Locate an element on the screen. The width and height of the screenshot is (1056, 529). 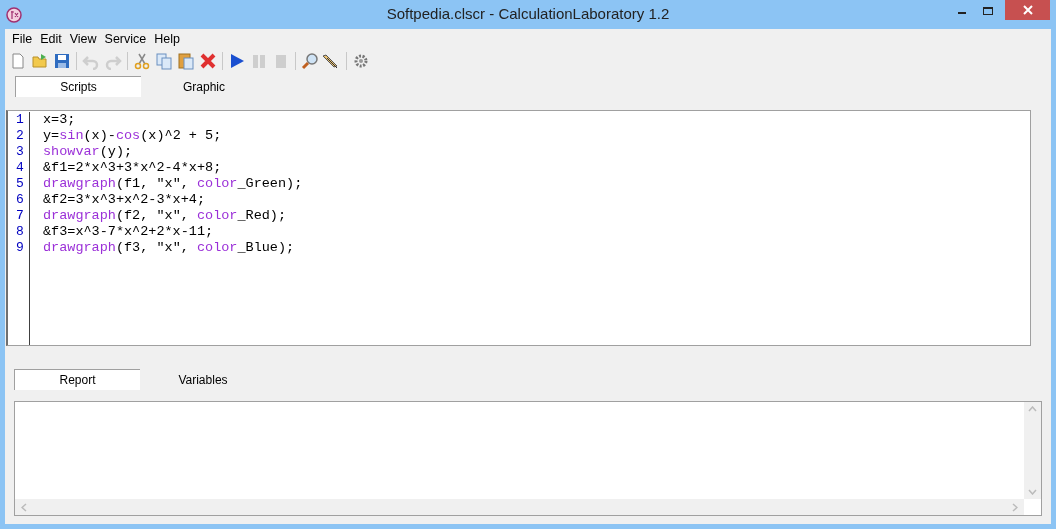
horizontal-scrollbar is located at coordinates (519, 507).